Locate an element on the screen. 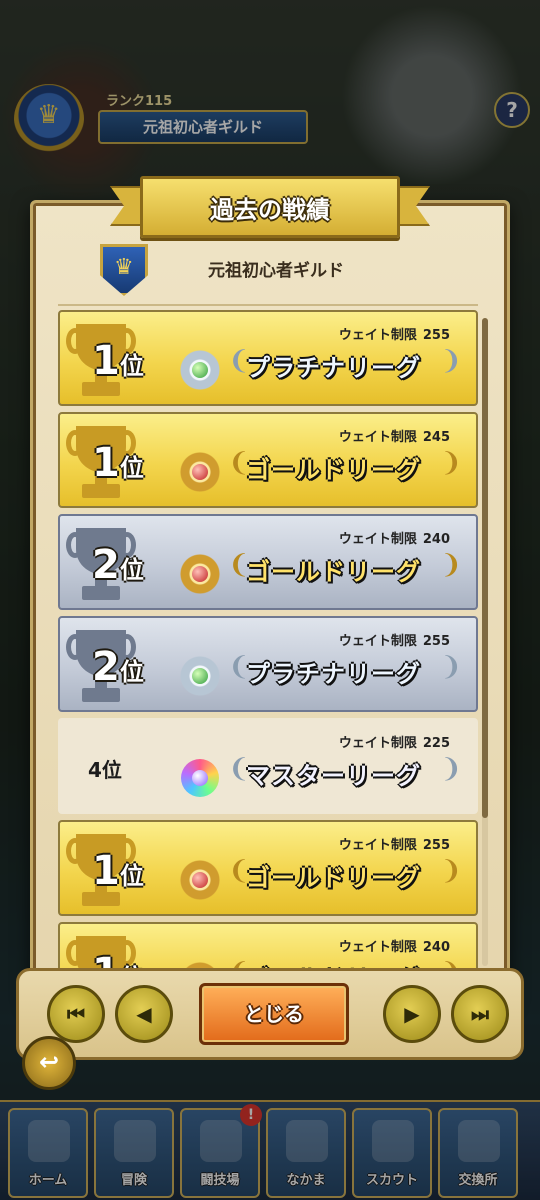 Image resolution: width=540 pixels, height=1200 pixels. results-scrollbar is located at coordinates (485, 642).